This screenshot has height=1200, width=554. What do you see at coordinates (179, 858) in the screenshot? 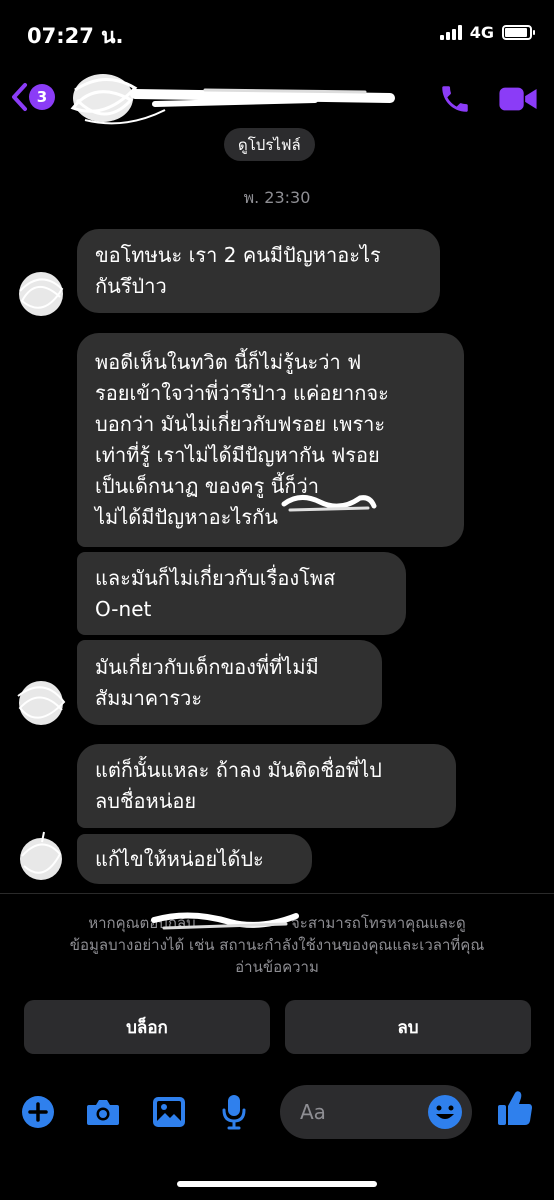
I see `message-text: แก้ไขให้หน่อยได้ปะ` at bounding box center [179, 858].